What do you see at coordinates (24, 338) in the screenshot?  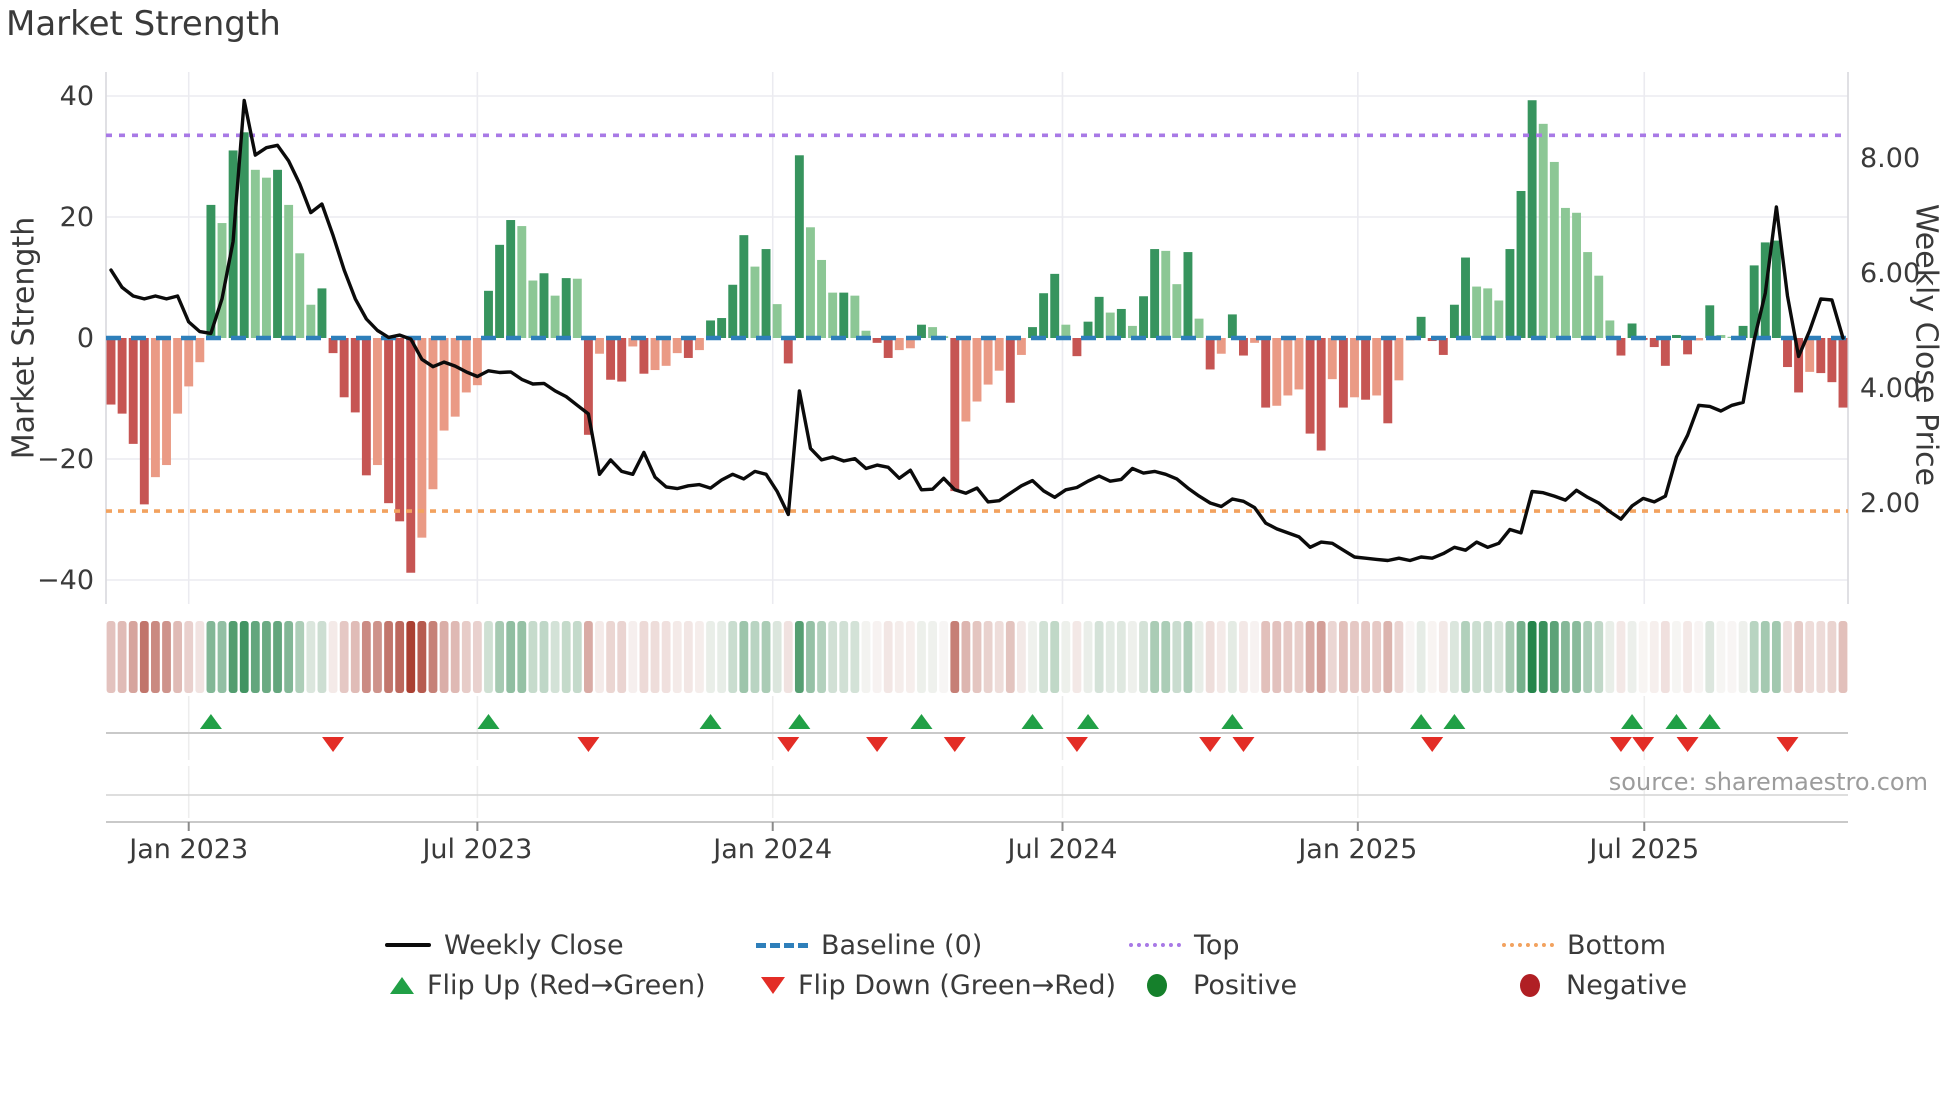 I see `left-axis-title: Market Strength` at bounding box center [24, 338].